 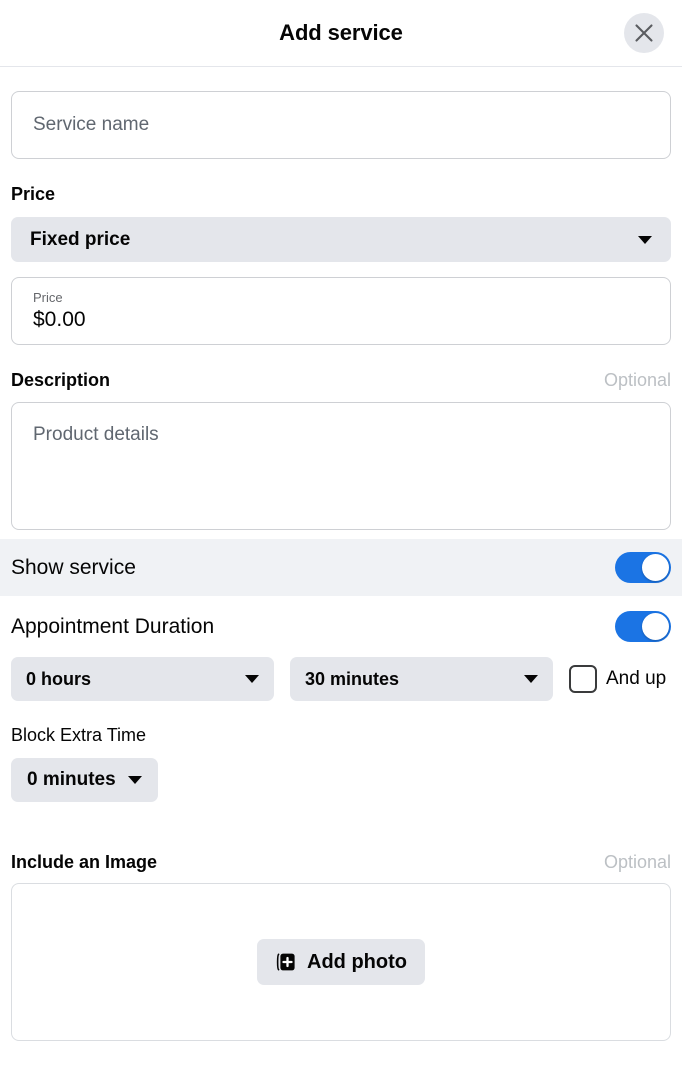 I want to click on close-icon, so click(x=644, y=33).